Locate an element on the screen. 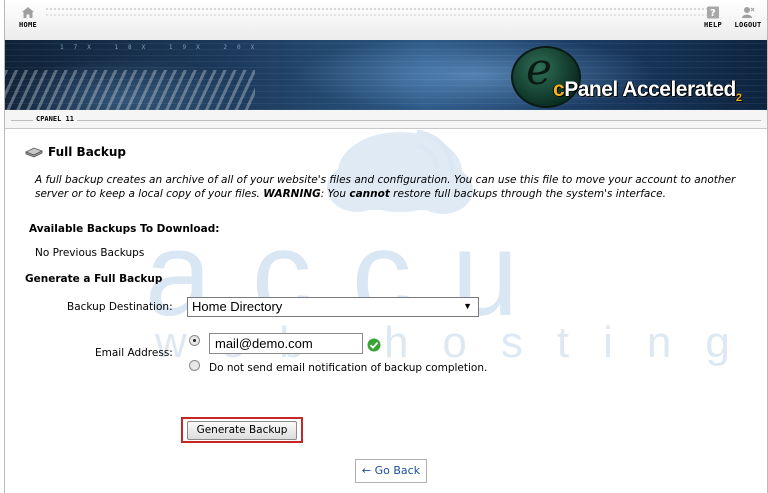 Image resolution: width=768 pixels, height=493 pixels. breadcrumb-rule is located at coordinates (386, 120).